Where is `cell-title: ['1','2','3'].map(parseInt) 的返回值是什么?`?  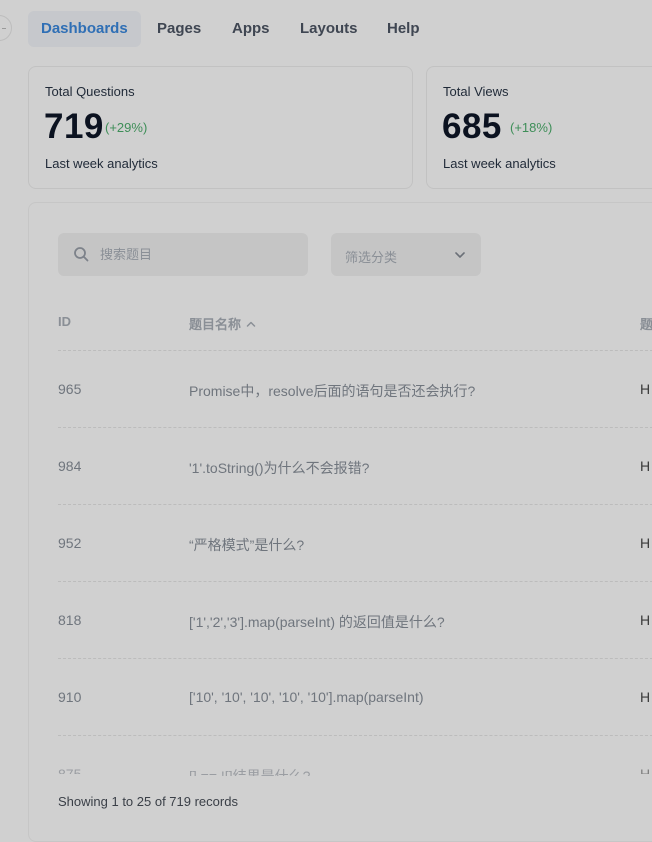
cell-title: ['1','2','3'].map(parseInt) 的返回值是什么? is located at coordinates (317, 622).